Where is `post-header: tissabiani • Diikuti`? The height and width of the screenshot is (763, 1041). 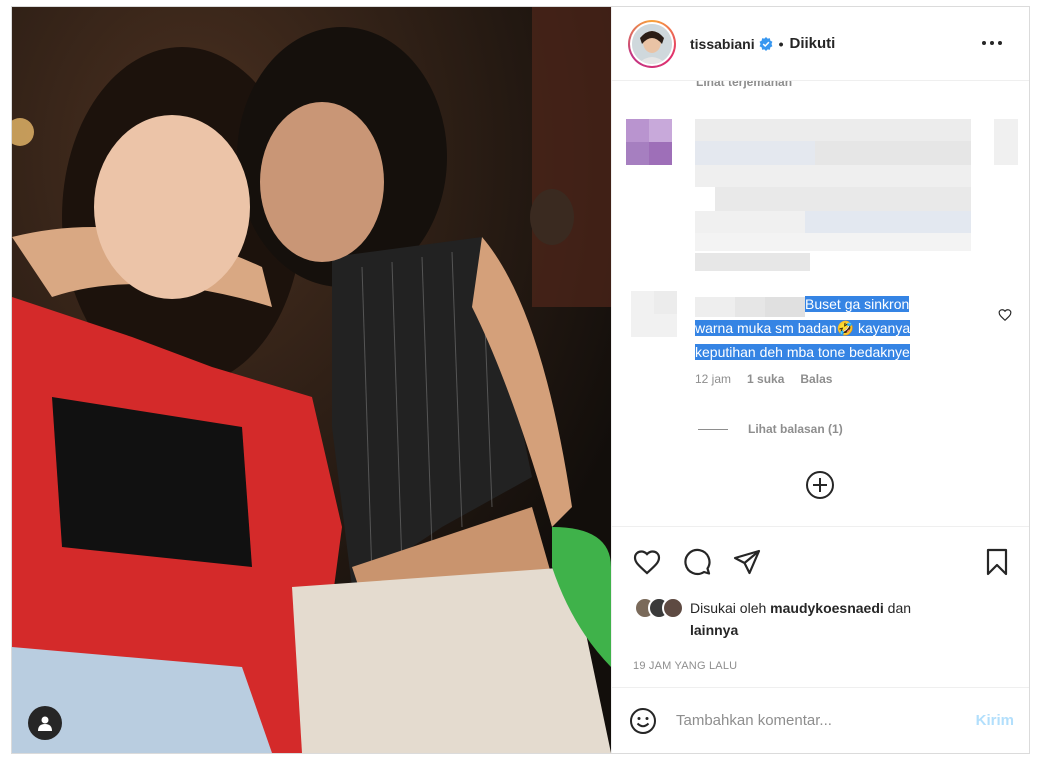 post-header: tissabiani • Diikuti is located at coordinates (820, 44).